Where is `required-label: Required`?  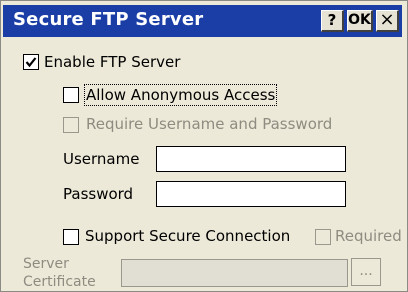 required-label: Required is located at coordinates (368, 236).